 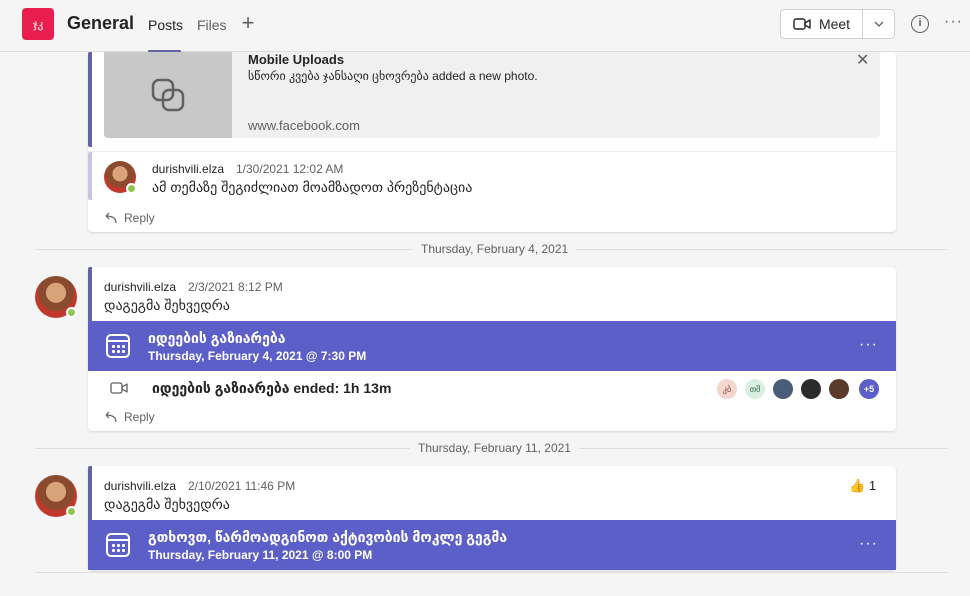 What do you see at coordinates (491, 572) in the screenshot?
I see `date-divider-line` at bounding box center [491, 572].